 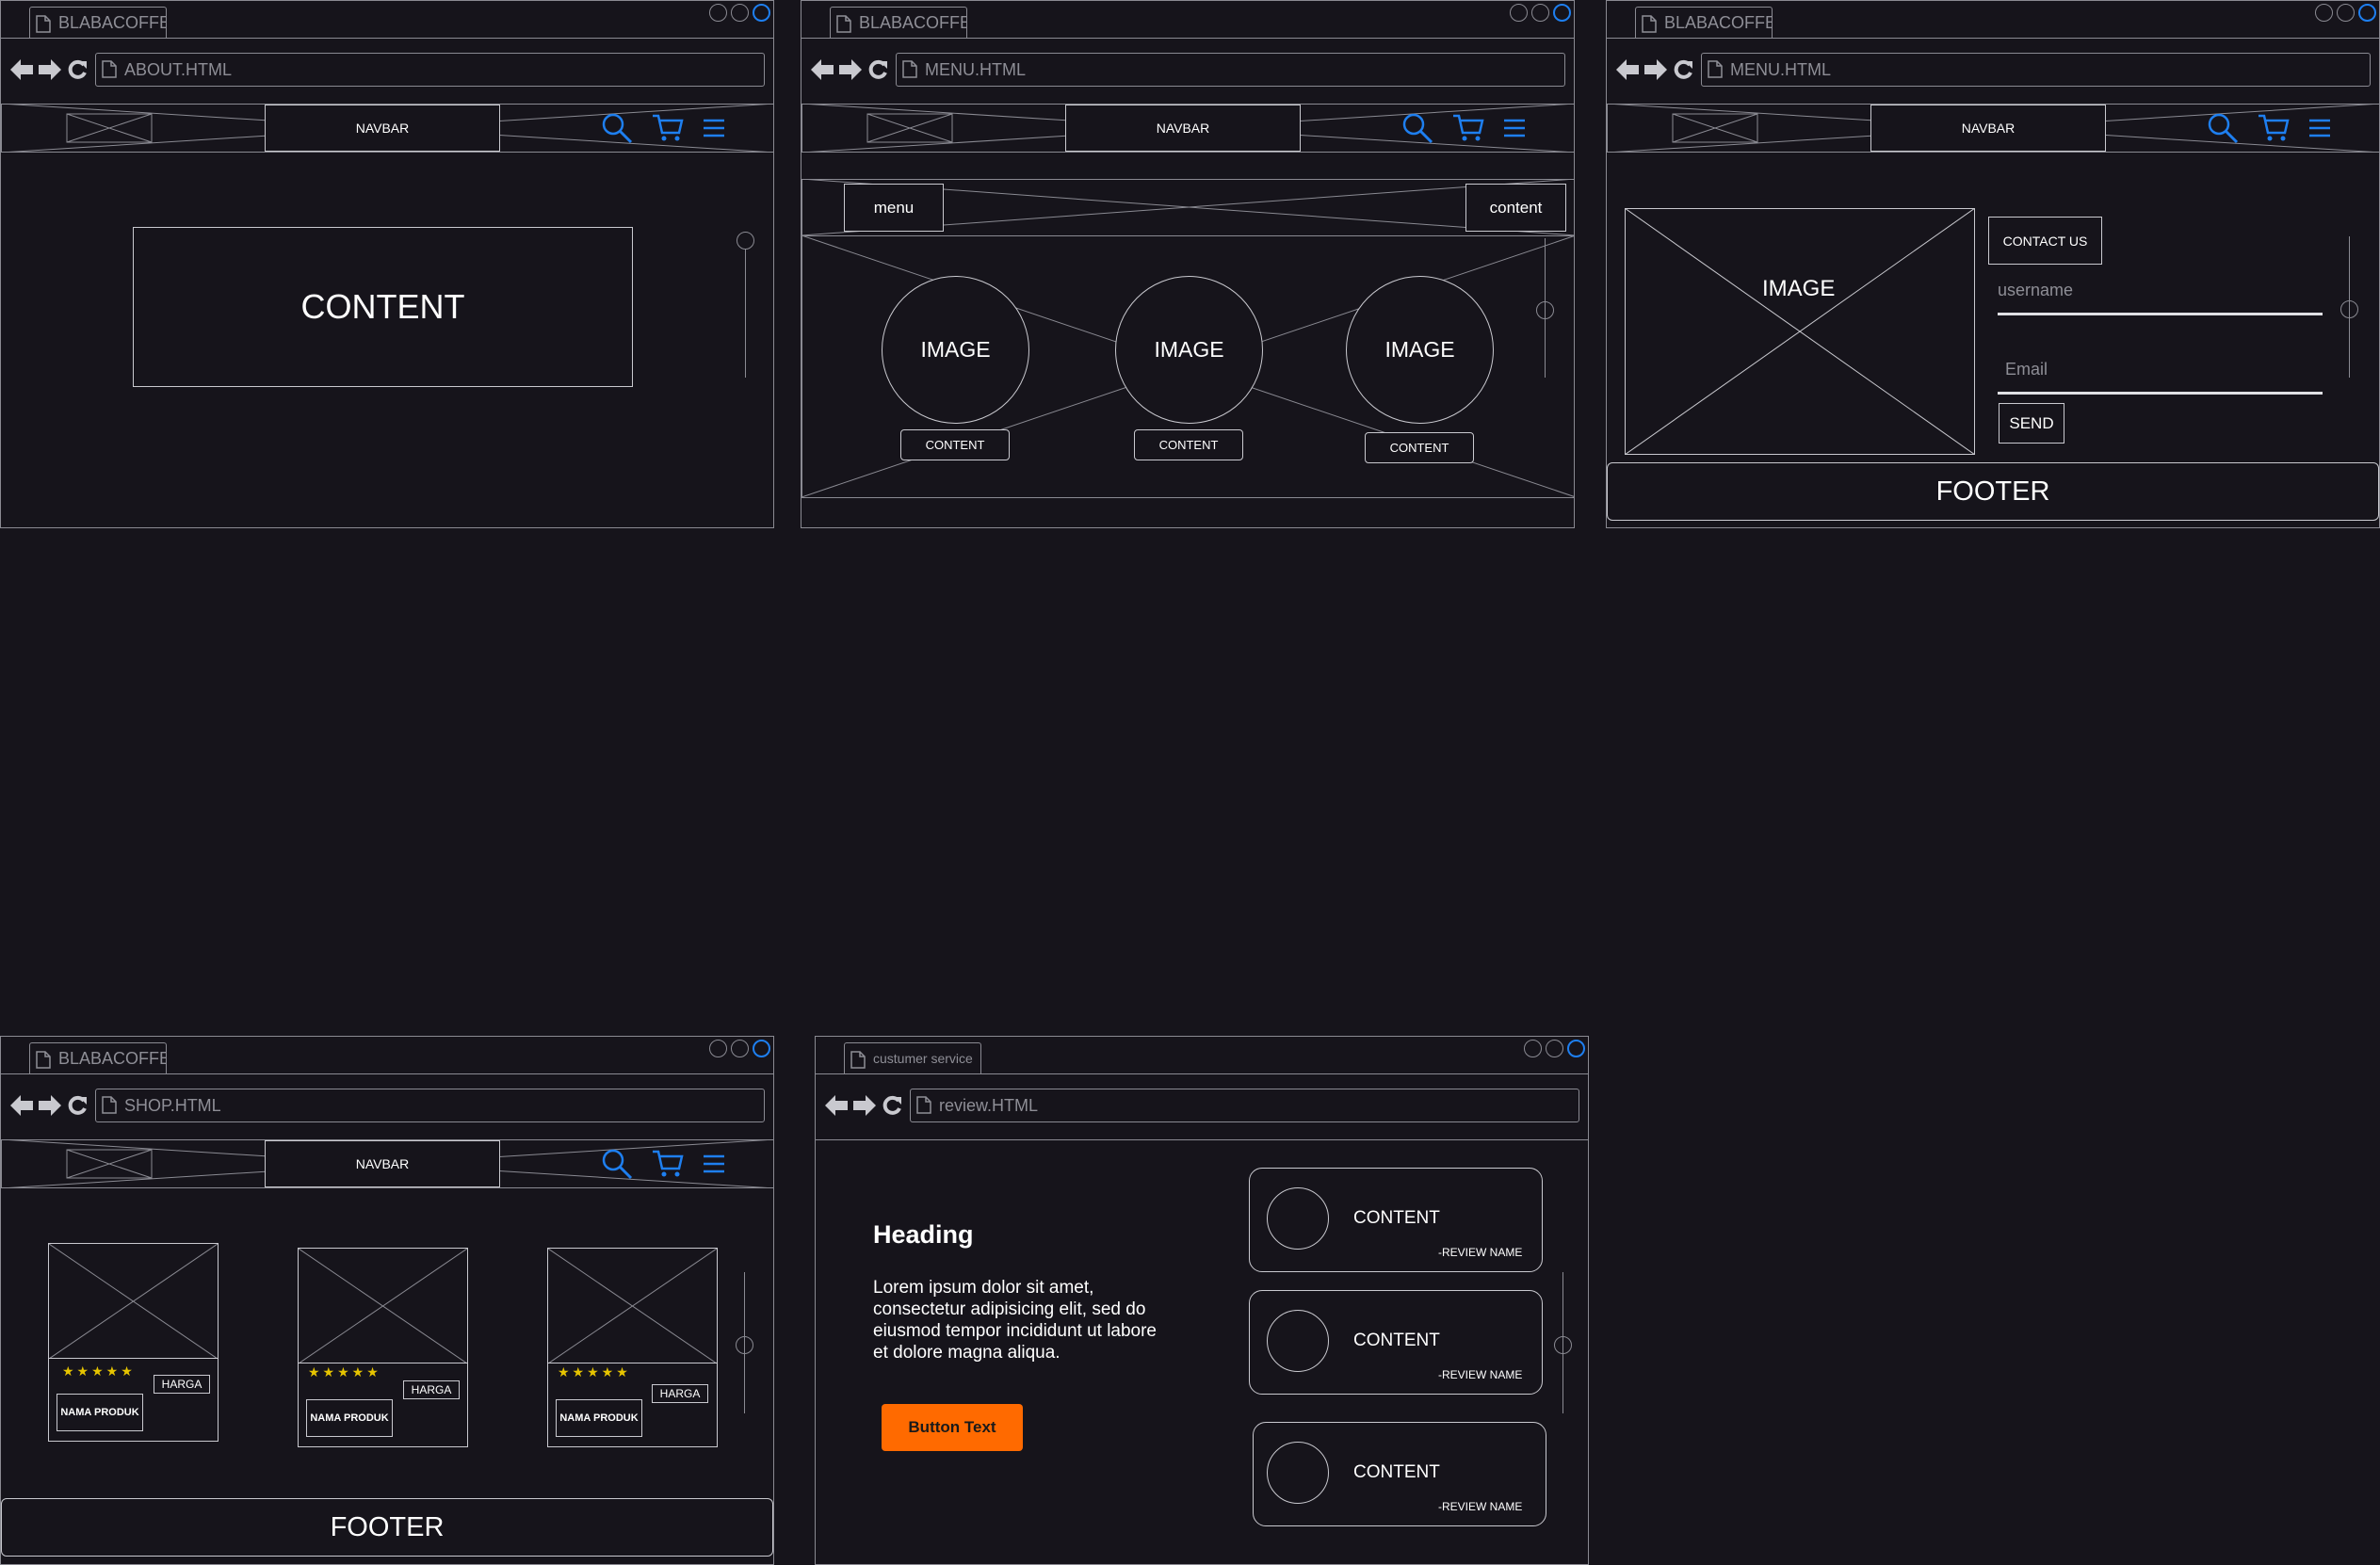 What do you see at coordinates (952, 1427) in the screenshot?
I see `cta-button: Button Text` at bounding box center [952, 1427].